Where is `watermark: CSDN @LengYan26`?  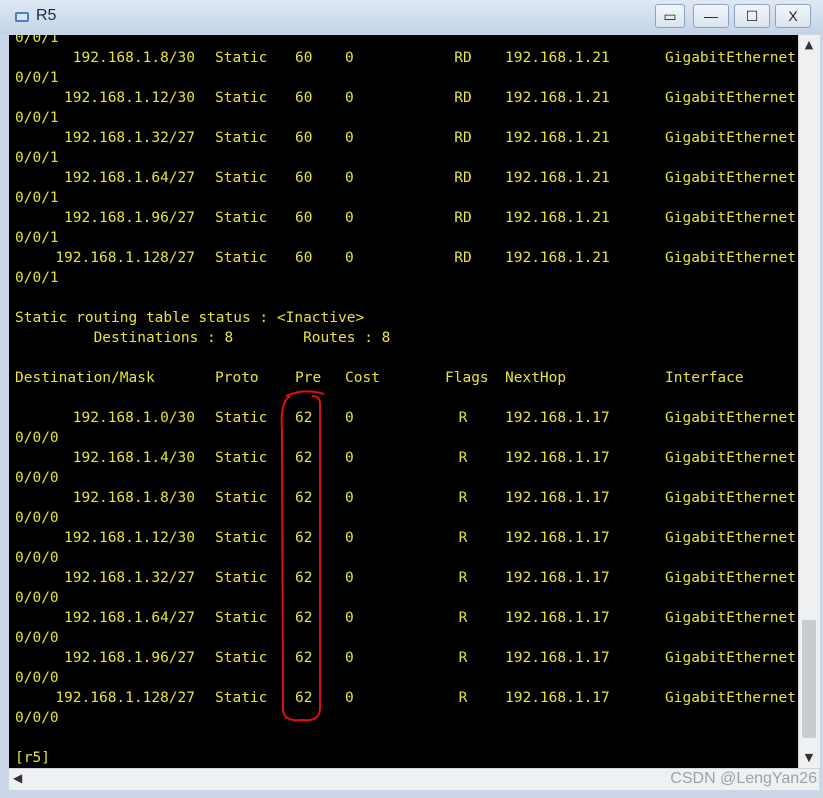
watermark: CSDN @LengYan26 is located at coordinates (743, 778).